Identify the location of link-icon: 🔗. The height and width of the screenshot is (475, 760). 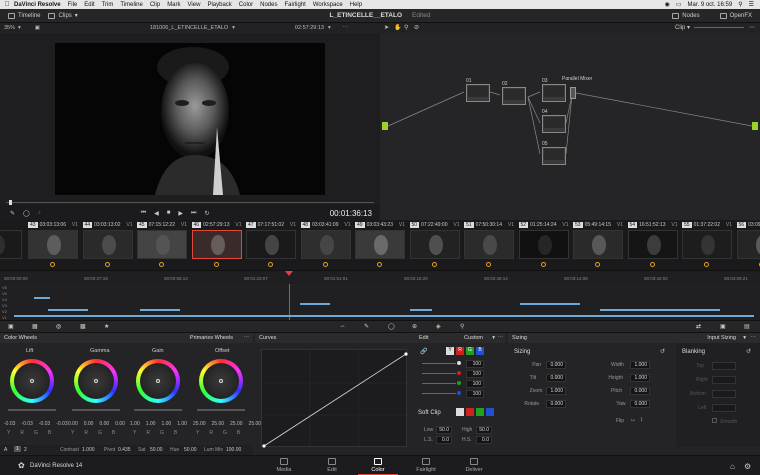
(423, 351).